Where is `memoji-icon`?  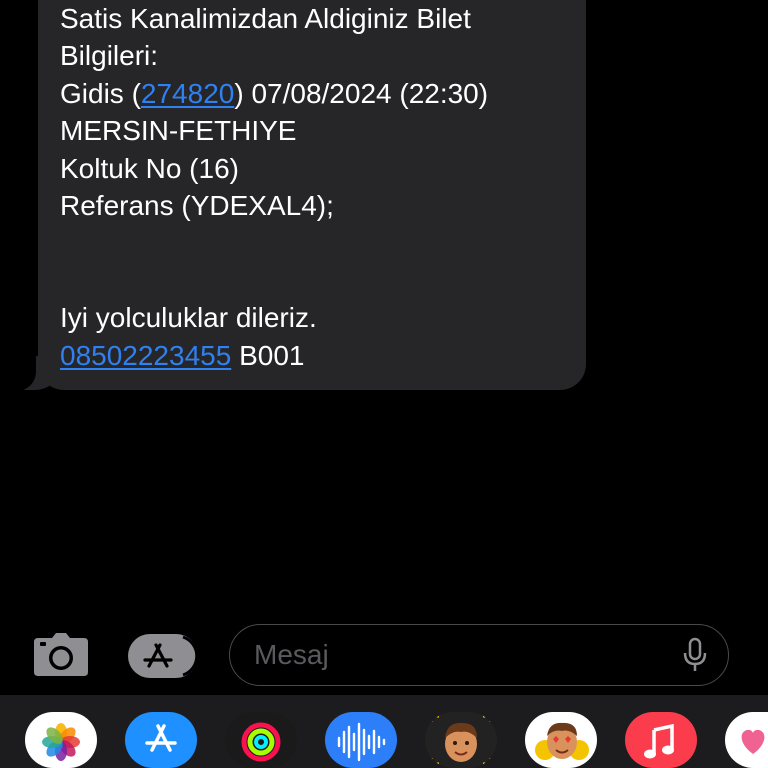 memoji-icon is located at coordinates (461, 740).